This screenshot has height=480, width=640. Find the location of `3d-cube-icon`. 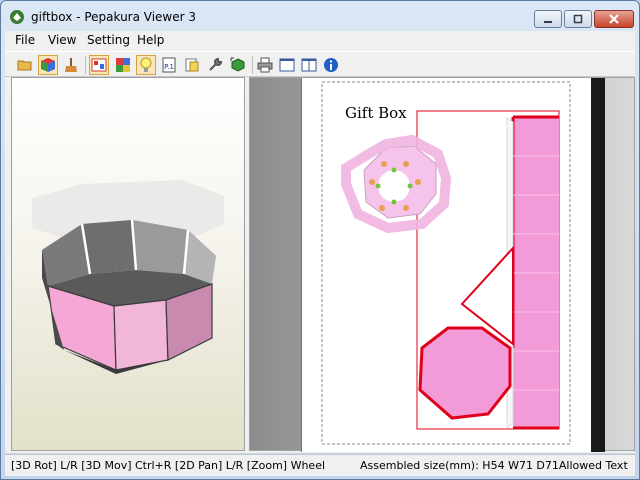

3d-cube-icon is located at coordinates (48, 65).